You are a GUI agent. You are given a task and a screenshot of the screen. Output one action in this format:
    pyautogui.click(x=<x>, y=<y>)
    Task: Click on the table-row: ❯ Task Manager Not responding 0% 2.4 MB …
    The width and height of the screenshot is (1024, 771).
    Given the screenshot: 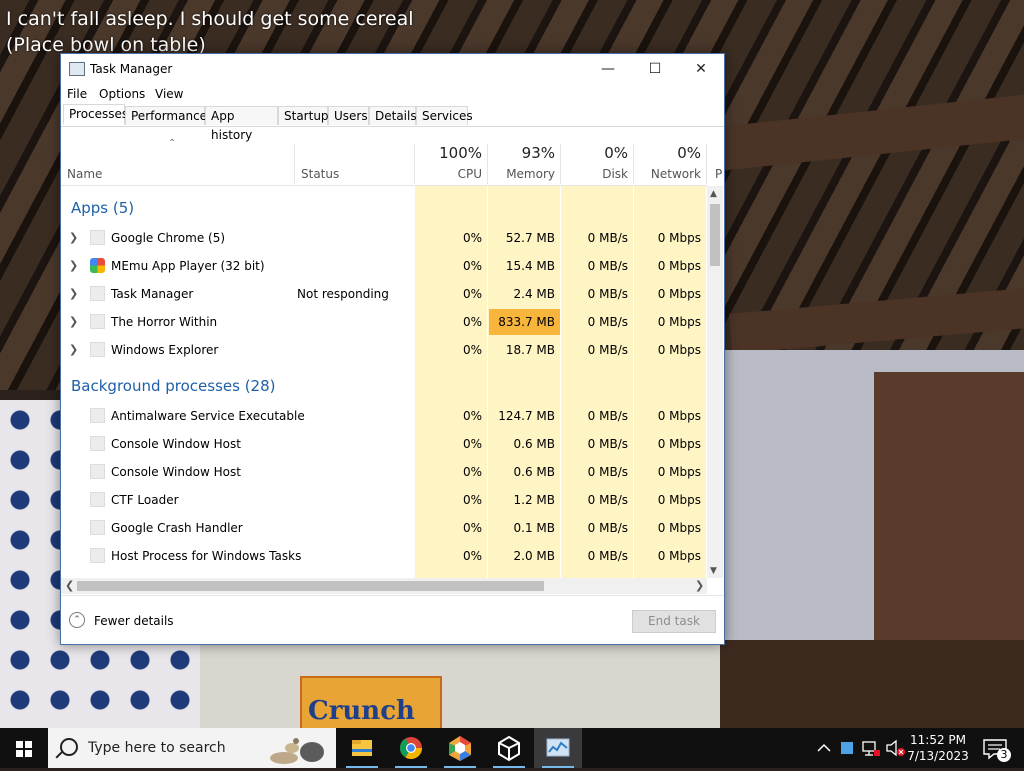 What is the action you would take?
    pyautogui.click(x=384, y=294)
    